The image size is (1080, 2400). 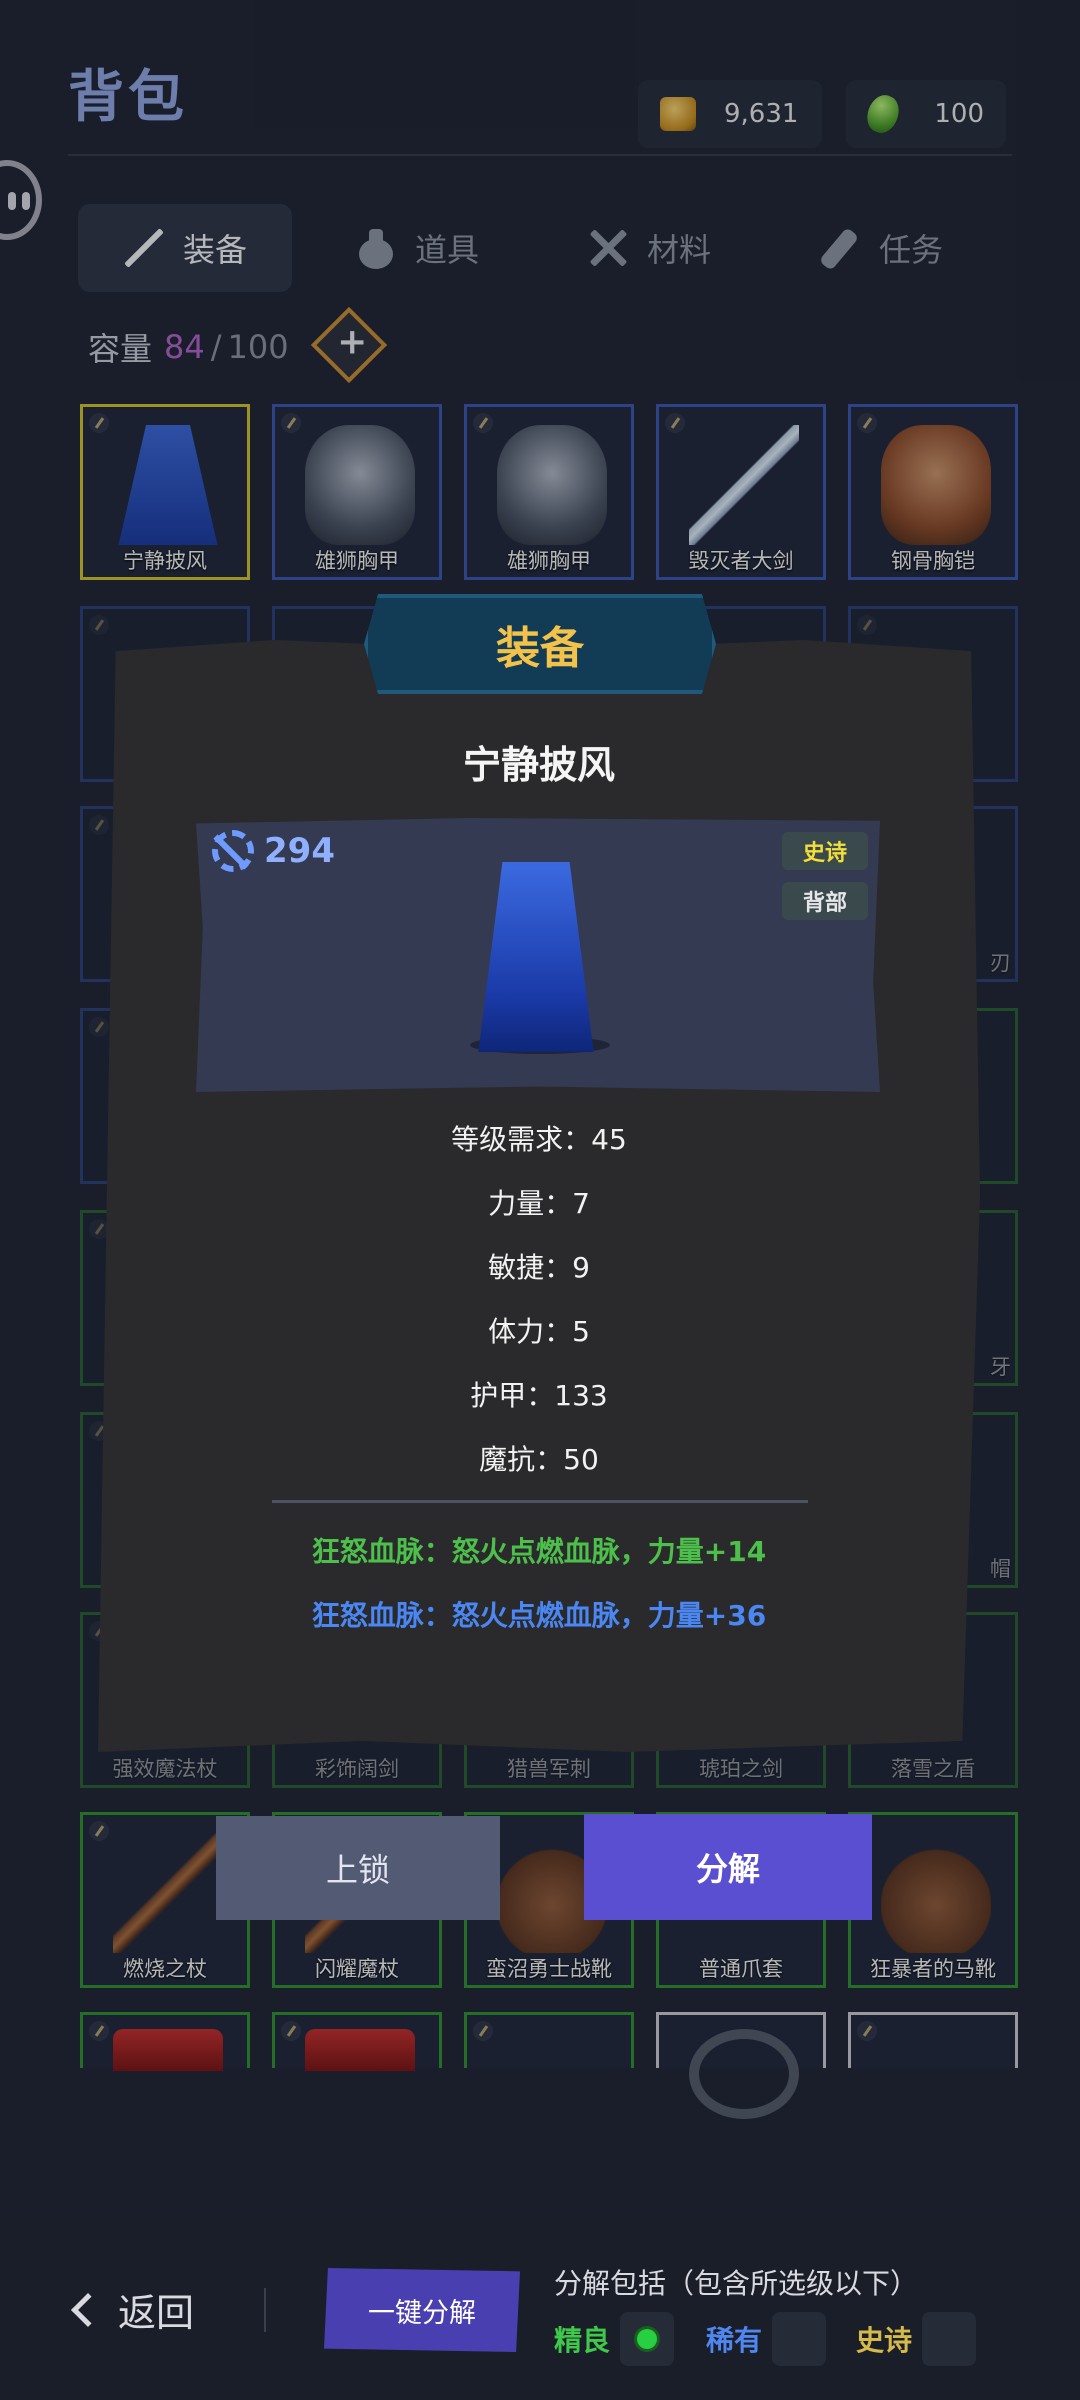 I want to click on item-name: 彩饰阔剑, so click(x=357, y=1769).